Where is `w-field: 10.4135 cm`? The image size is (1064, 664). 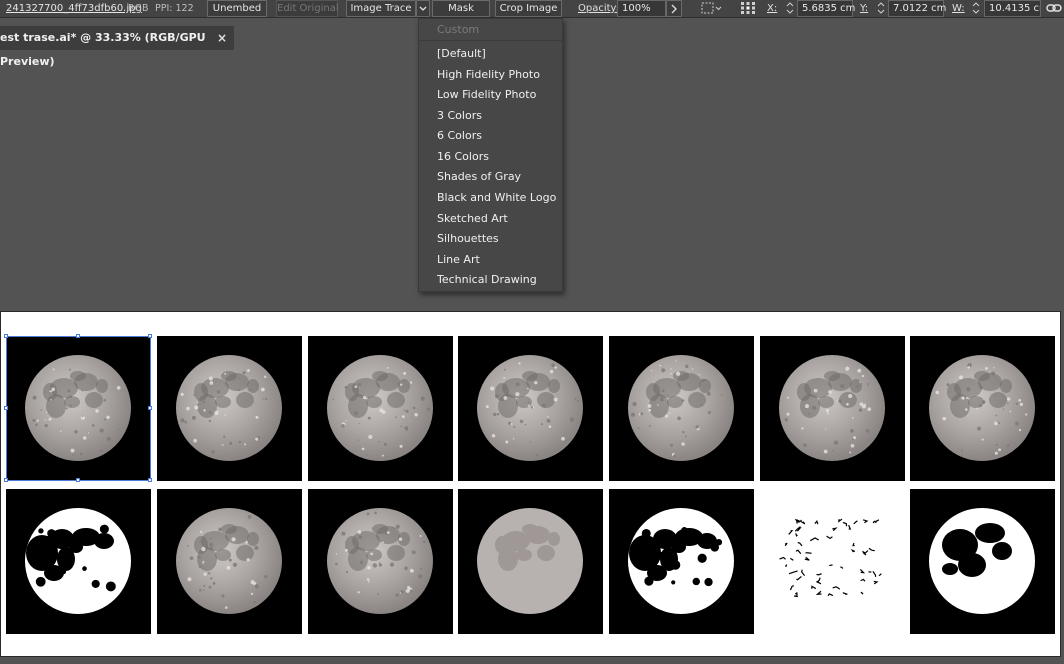
w-field: 10.4135 cm is located at coordinates (1012, 8).